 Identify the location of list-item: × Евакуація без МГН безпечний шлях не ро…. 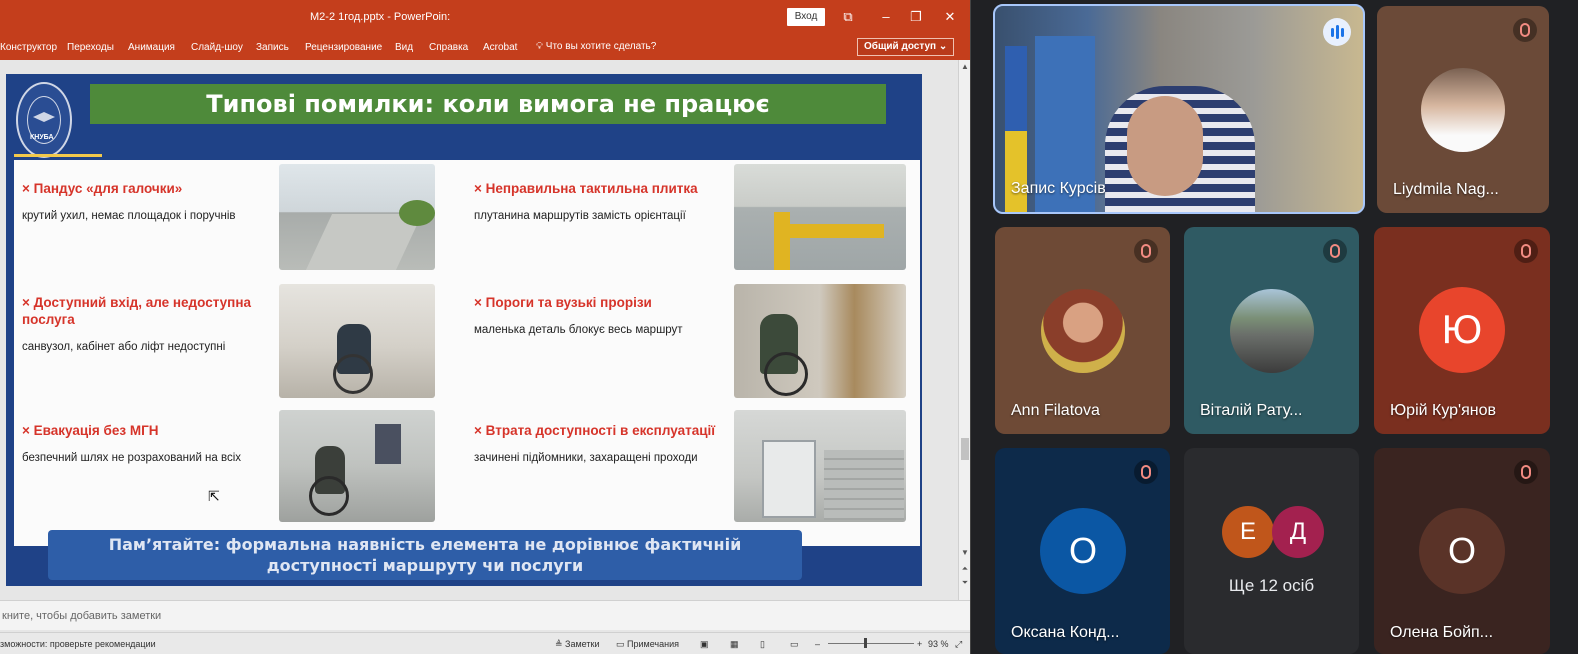
(150, 443).